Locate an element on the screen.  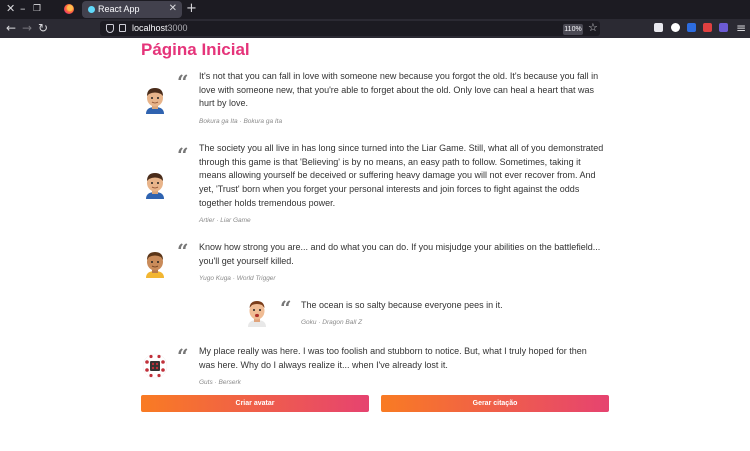
firefox-logo-icon is located at coordinates (69, 9).